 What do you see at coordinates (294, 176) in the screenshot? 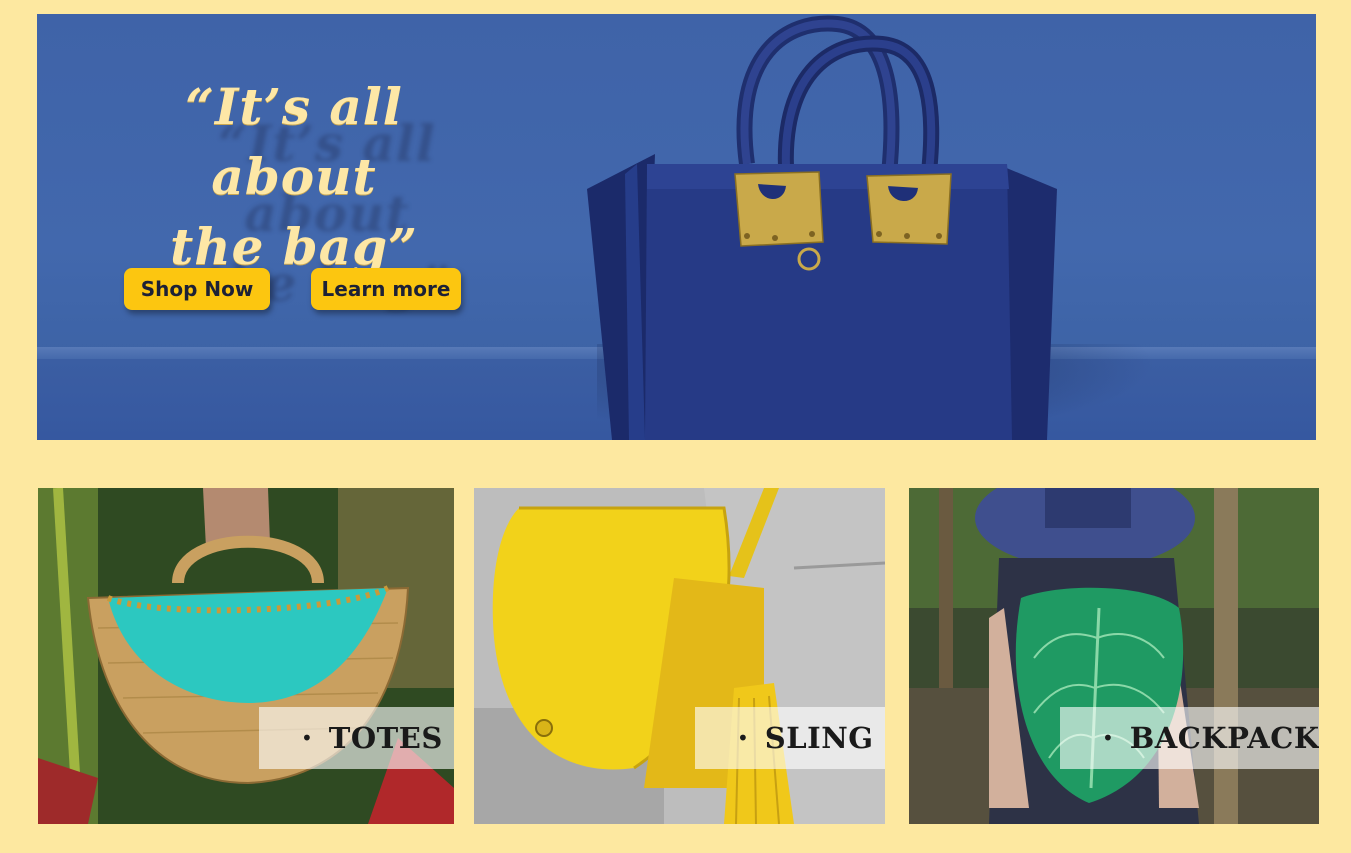
I see `hero-tagline: “It’s all about the bag”` at bounding box center [294, 176].